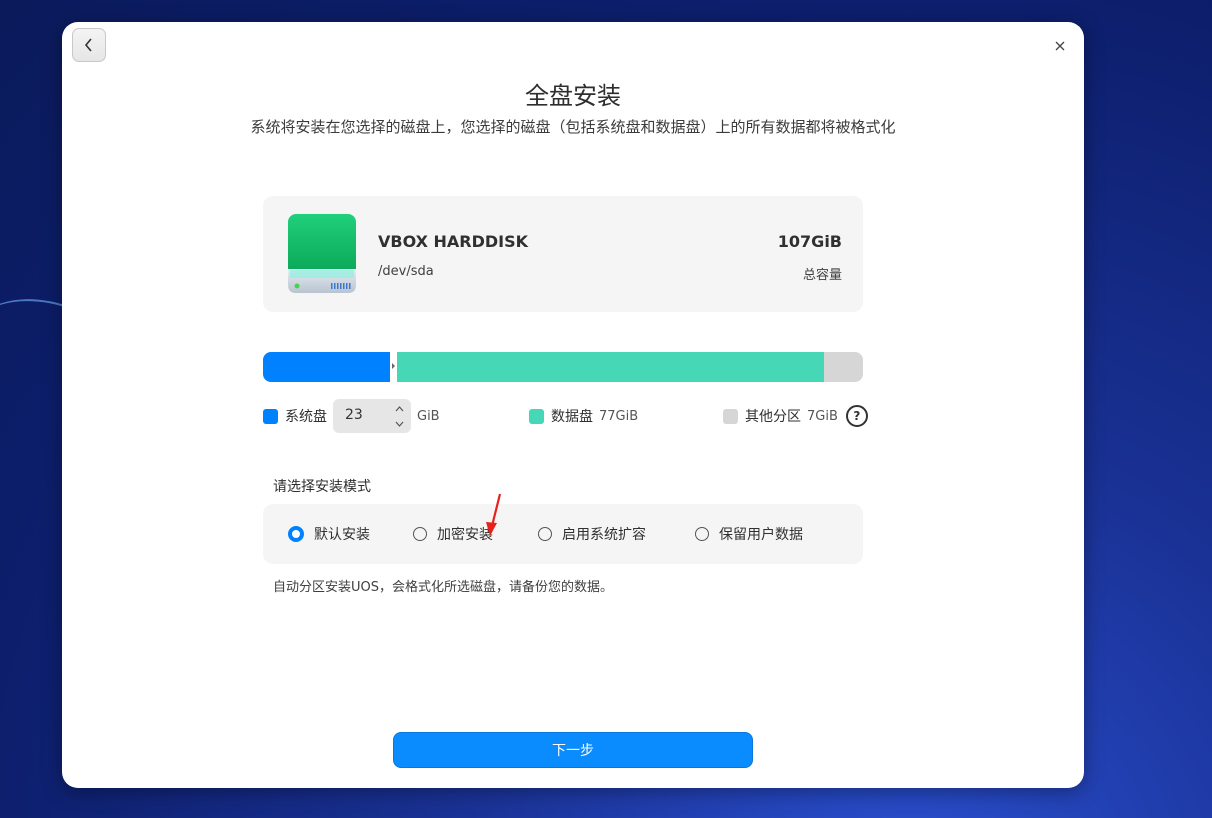 The width and height of the screenshot is (1212, 818). What do you see at coordinates (822, 275) in the screenshot?
I see `disk-capacity-label: 总容量` at bounding box center [822, 275].